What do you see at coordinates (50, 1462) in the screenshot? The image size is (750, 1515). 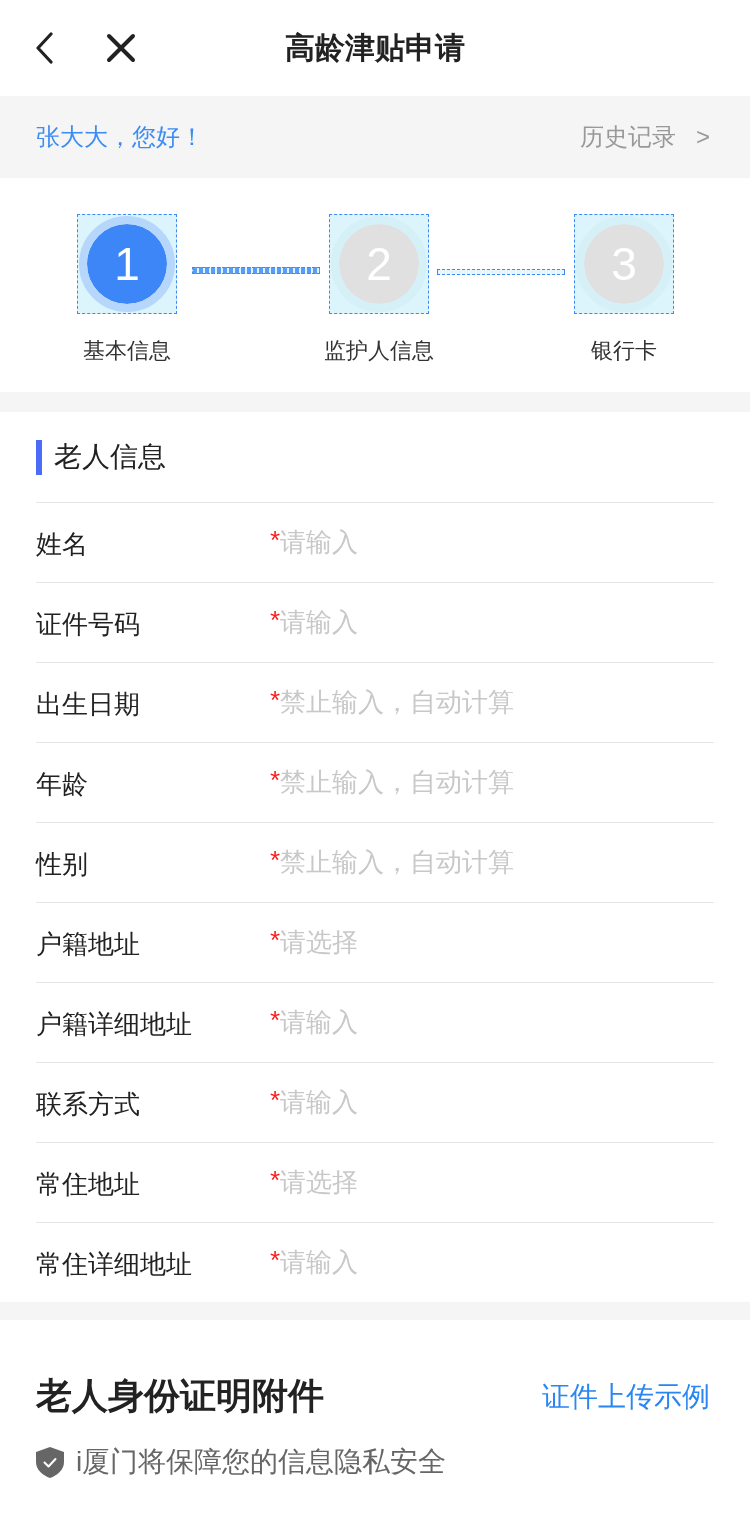 I see `shield-check-icon` at bounding box center [50, 1462].